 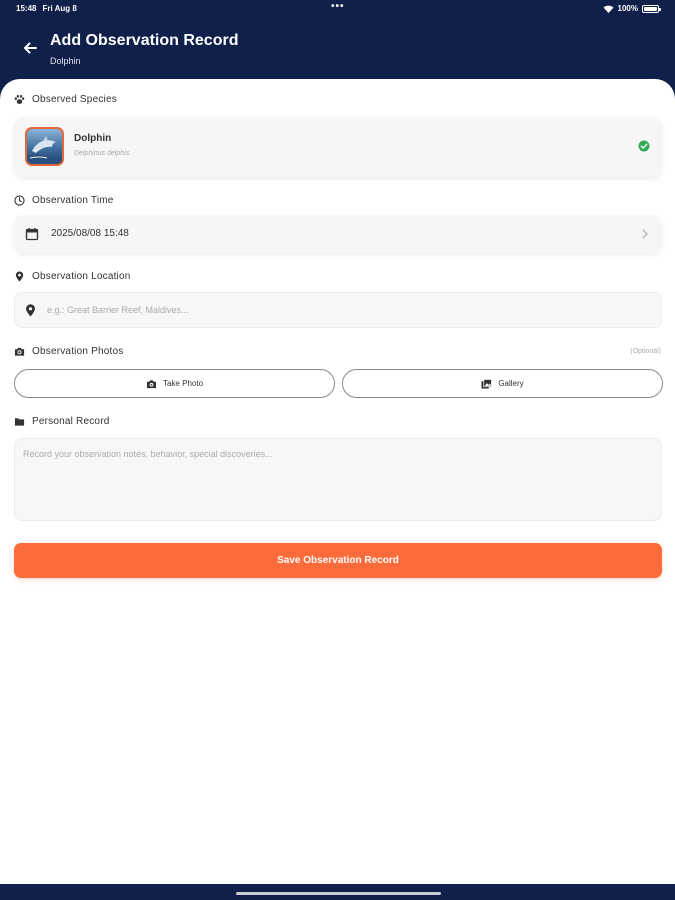 I want to click on species-scientific-name: Delphinus delphis, so click(x=102, y=153).